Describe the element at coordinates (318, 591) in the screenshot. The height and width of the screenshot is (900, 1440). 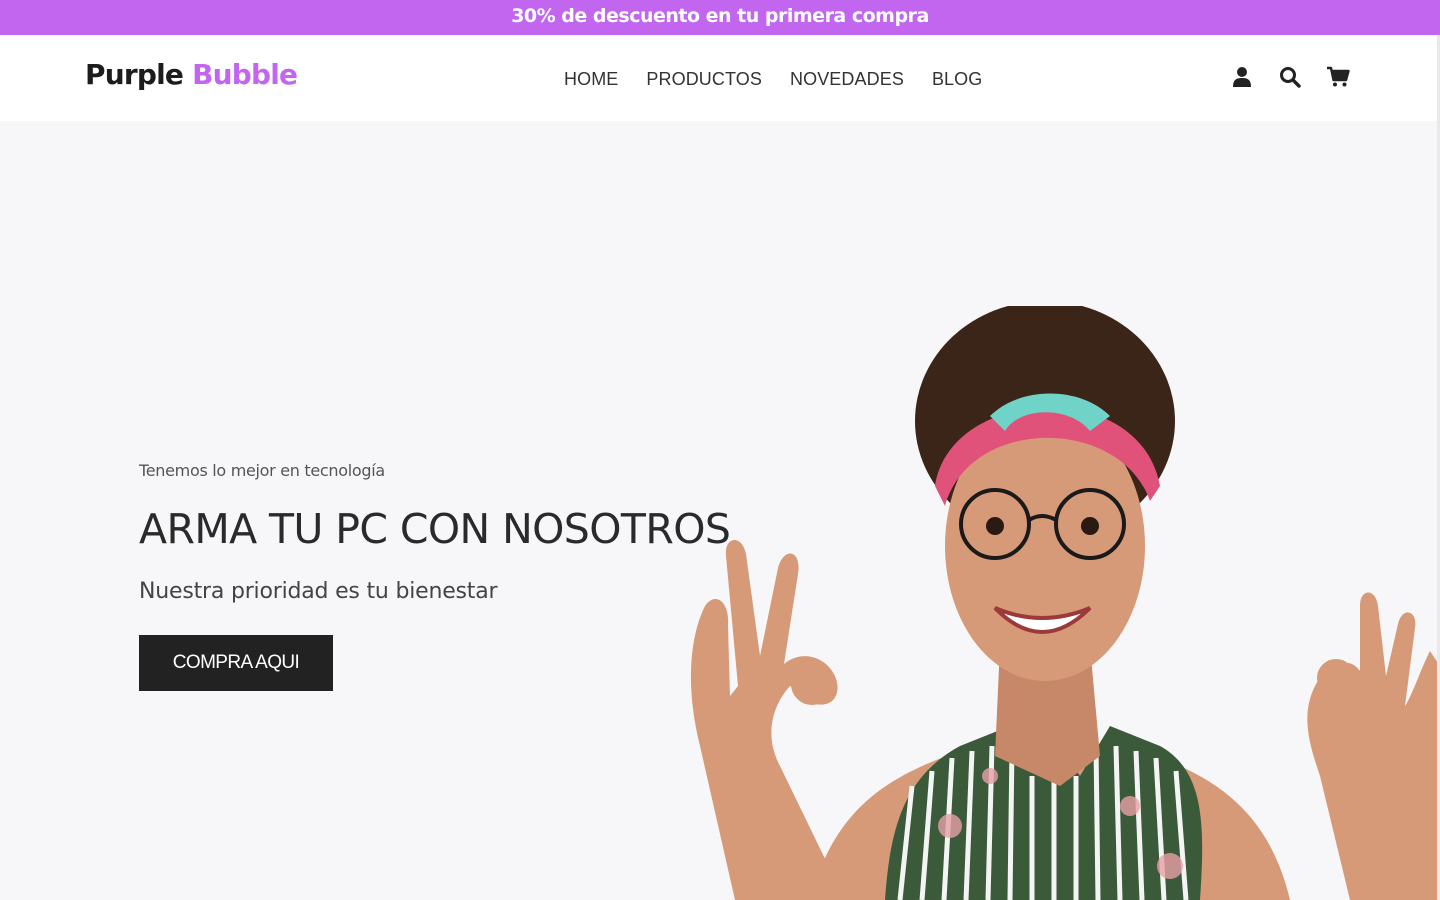
I see `hero-subline: Nuestra prioridad es tu bienestar` at that location.